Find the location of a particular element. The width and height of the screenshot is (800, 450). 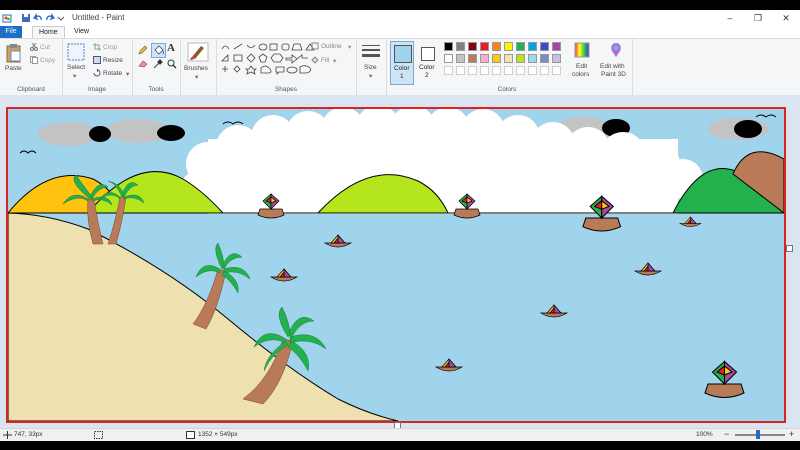

color-picker-icon is located at coordinates (158, 65).